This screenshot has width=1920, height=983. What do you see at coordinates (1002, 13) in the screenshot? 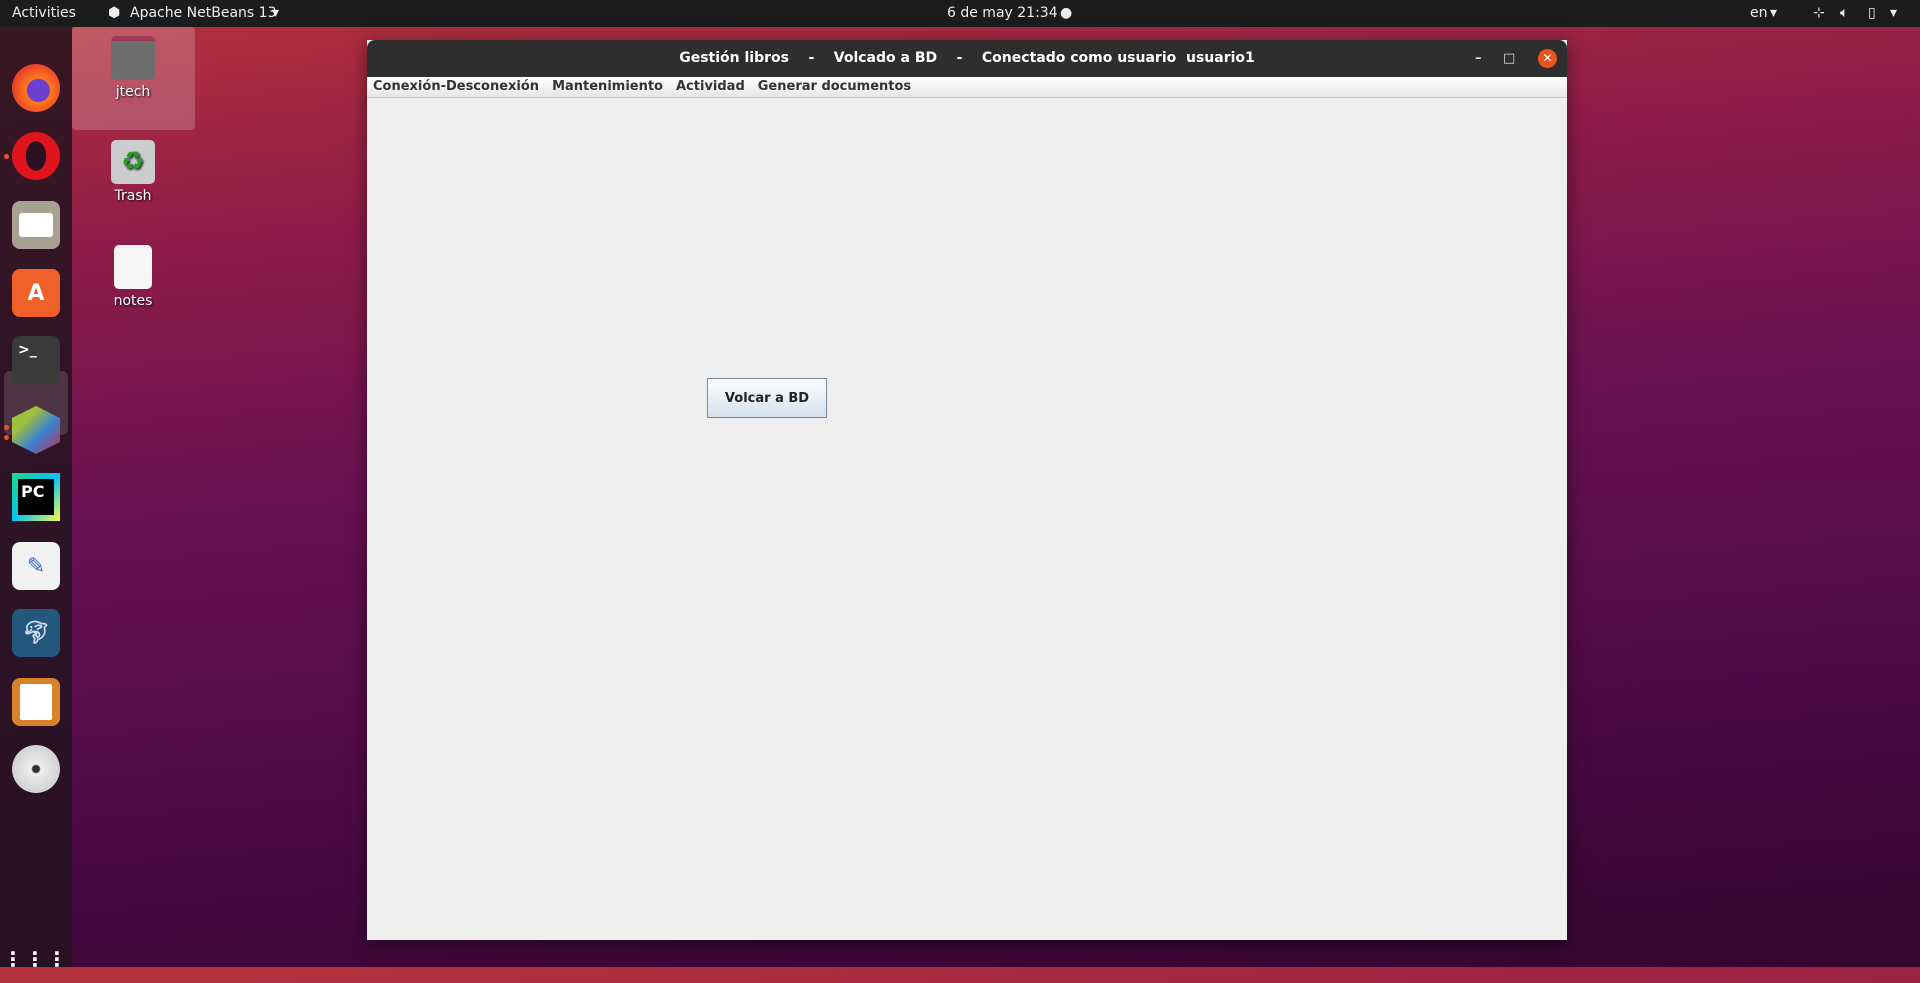
I see `clock: 6 de may 21:34` at bounding box center [1002, 13].